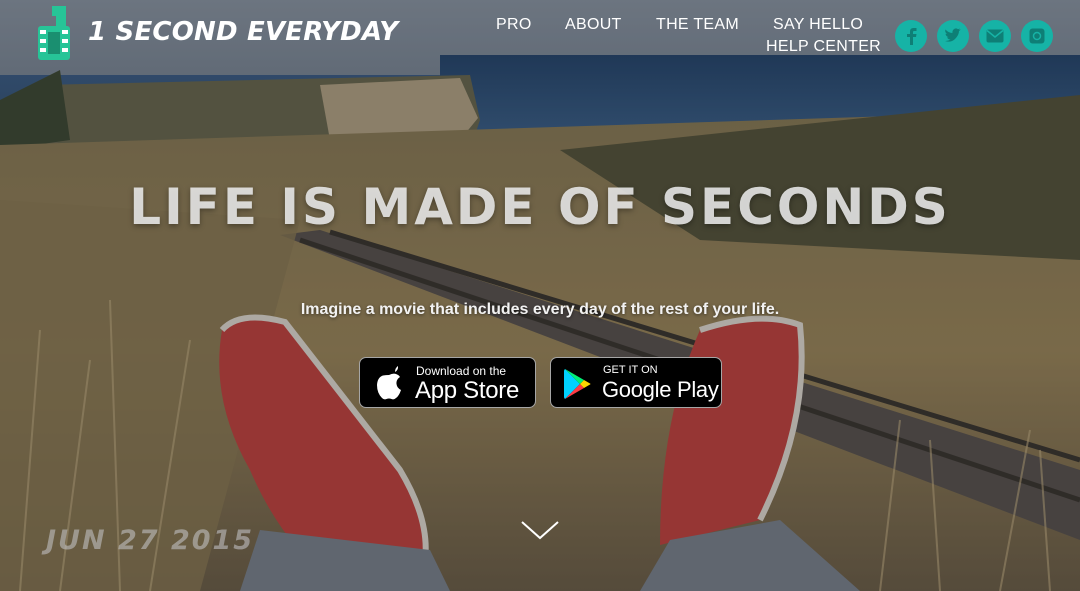  I want to click on brand-name: 1 SECOND EVERYDAY, so click(243, 32).